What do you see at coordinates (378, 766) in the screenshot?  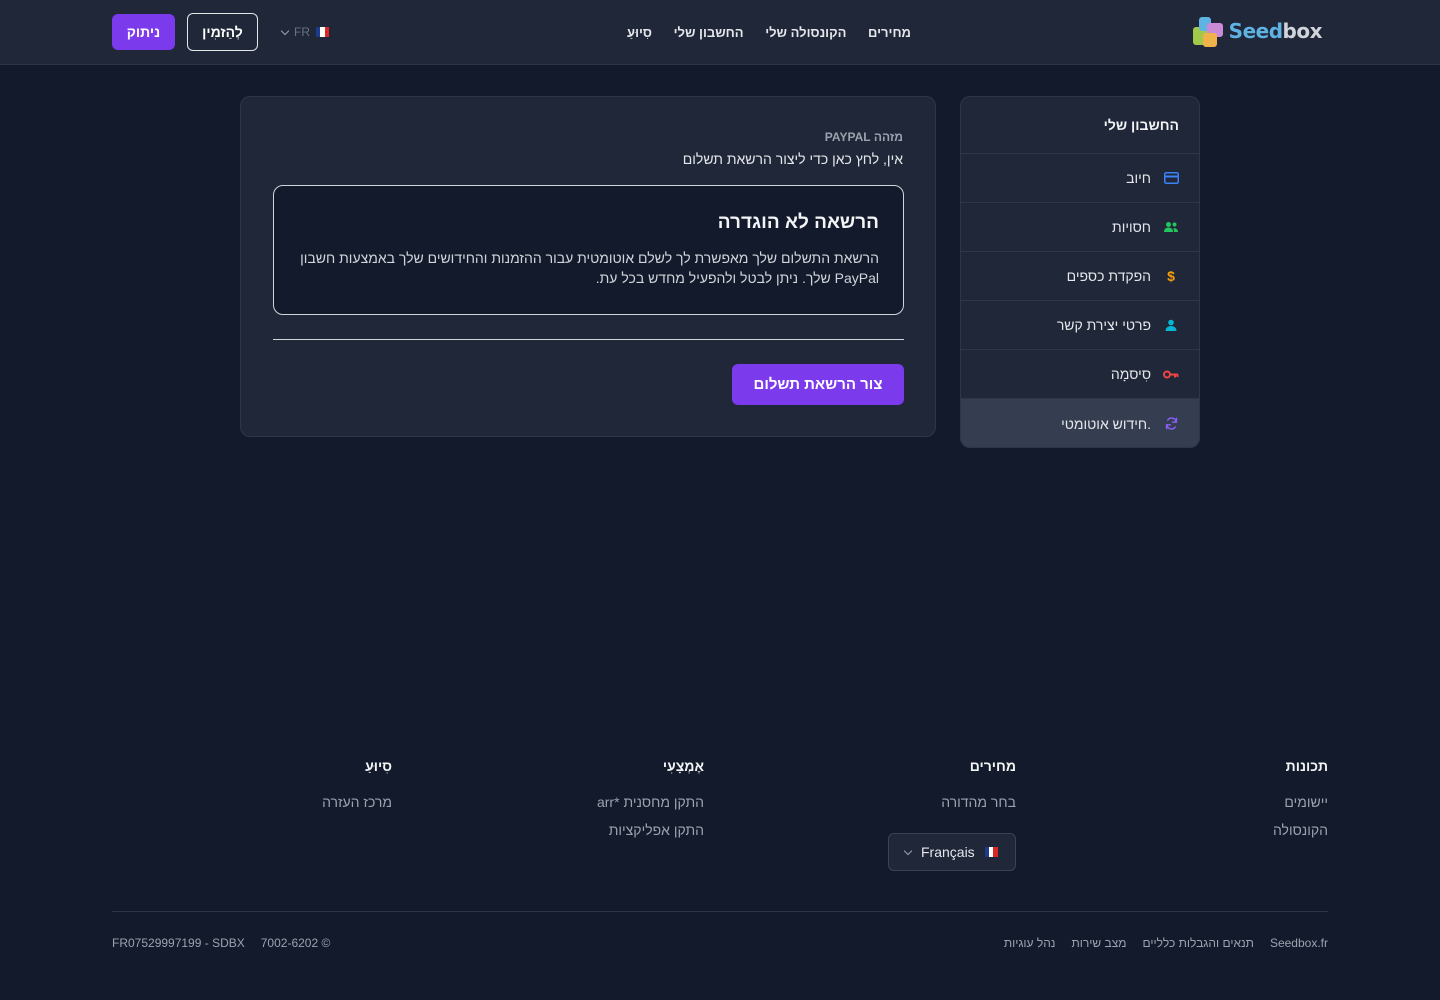 I see `footer-column-title: סִיוּעַ` at bounding box center [378, 766].